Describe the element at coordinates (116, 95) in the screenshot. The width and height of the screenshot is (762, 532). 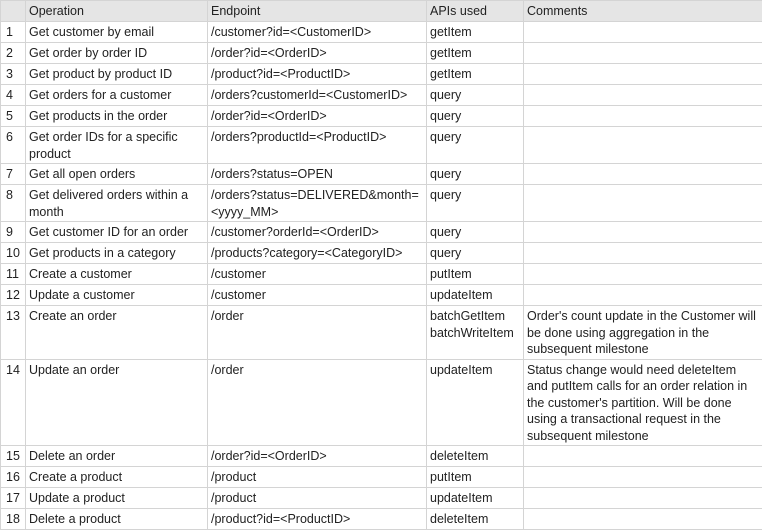
I see `operation-cell: Get orders for a customer` at that location.